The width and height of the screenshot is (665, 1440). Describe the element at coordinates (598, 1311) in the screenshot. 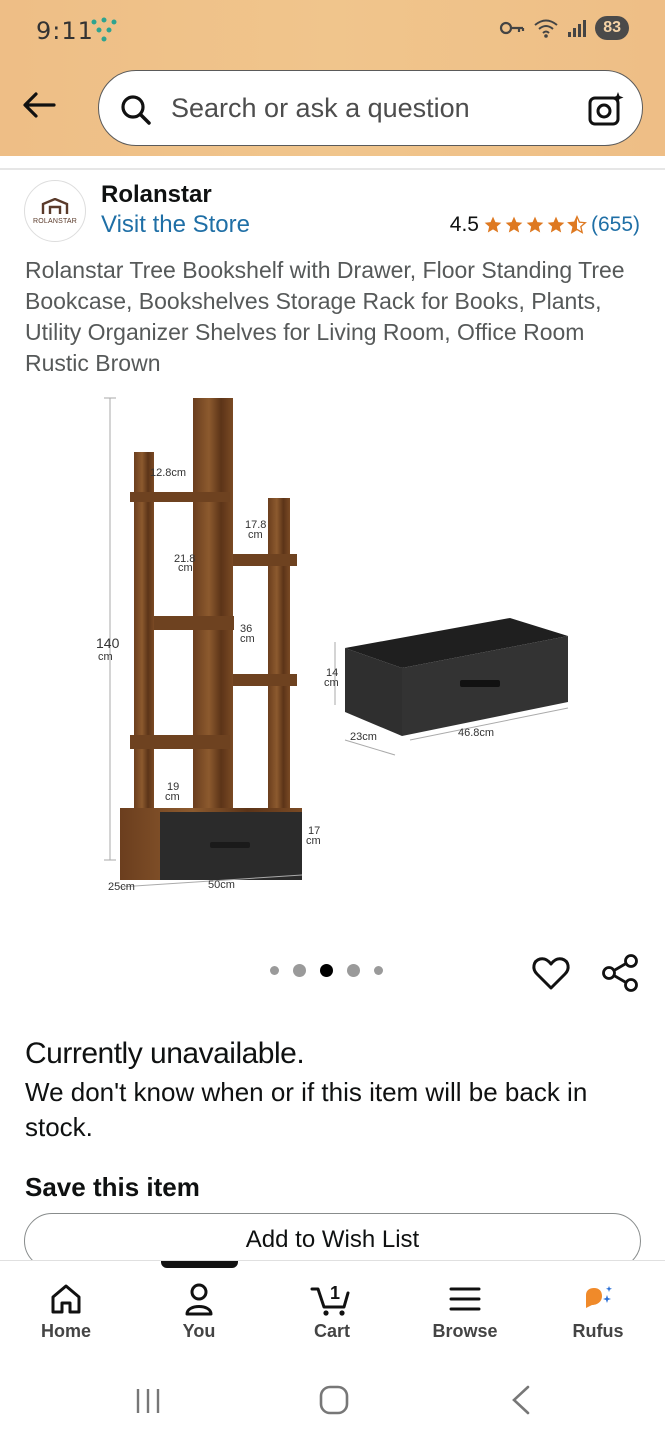

I see `nav-rufus: Rufus` at that location.